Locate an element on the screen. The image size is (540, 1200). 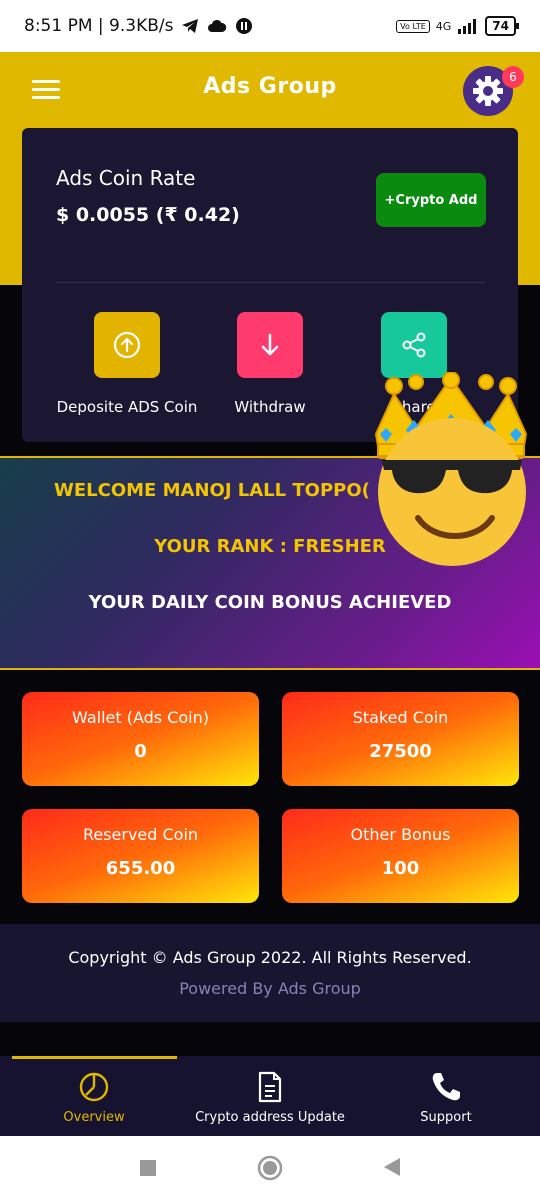
notification-badge: 6 is located at coordinates (513, 77).